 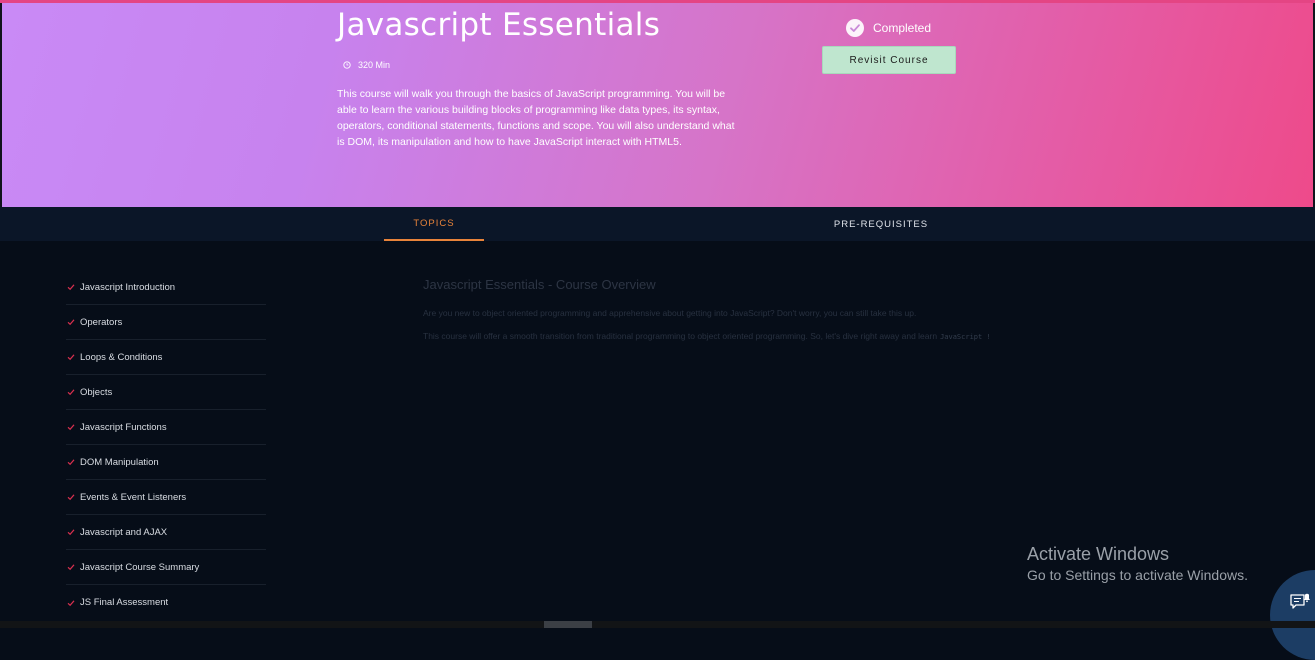 I want to click on topic-item: Javascript Functions, so click(x=166, y=427).